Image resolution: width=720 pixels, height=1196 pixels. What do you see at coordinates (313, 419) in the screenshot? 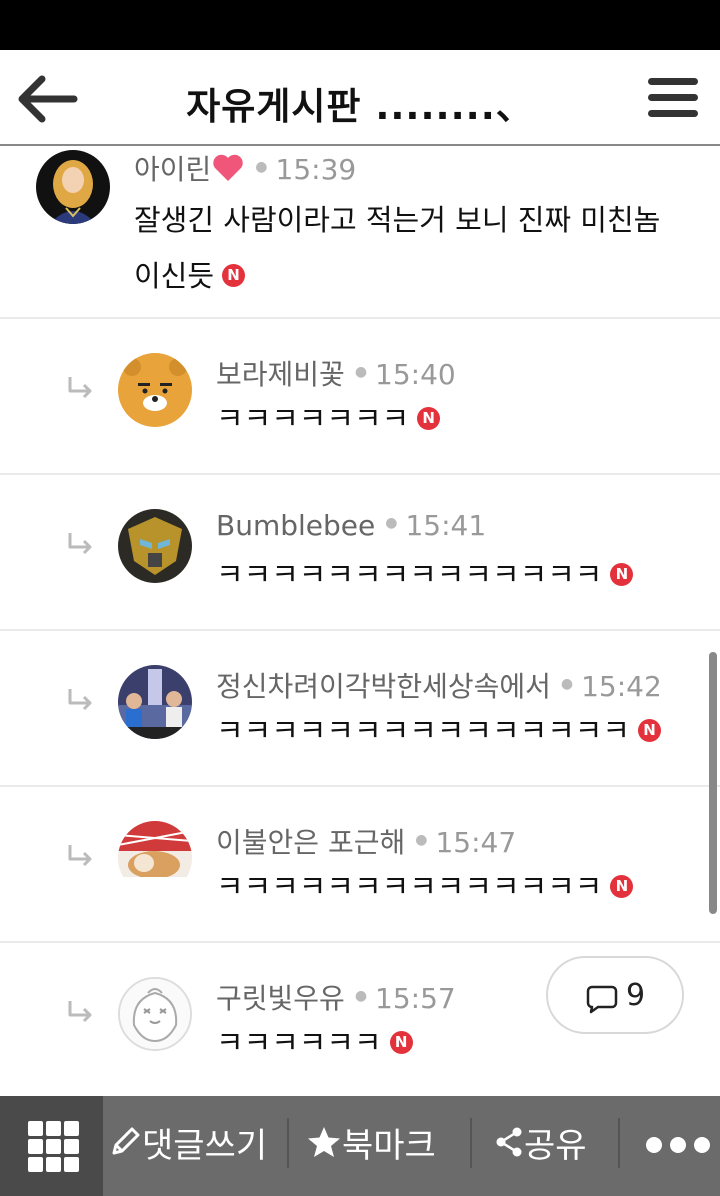
I see `comment-body: ㅋㅋㅋㅋㅋㅋㅋ` at bounding box center [313, 419].